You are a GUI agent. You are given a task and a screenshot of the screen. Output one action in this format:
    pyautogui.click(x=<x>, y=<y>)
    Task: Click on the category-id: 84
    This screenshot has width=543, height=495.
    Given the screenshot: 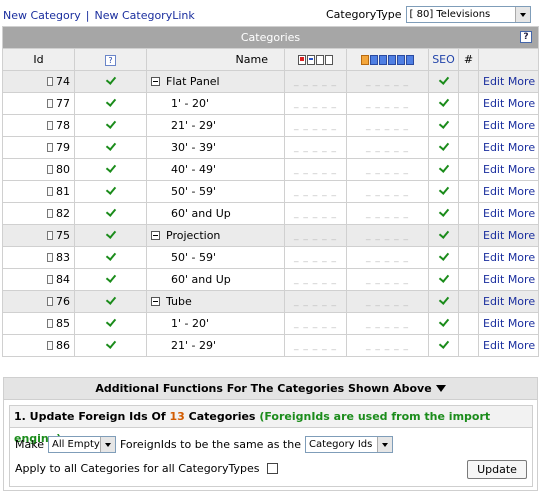 What is the action you would take?
    pyautogui.click(x=63, y=279)
    